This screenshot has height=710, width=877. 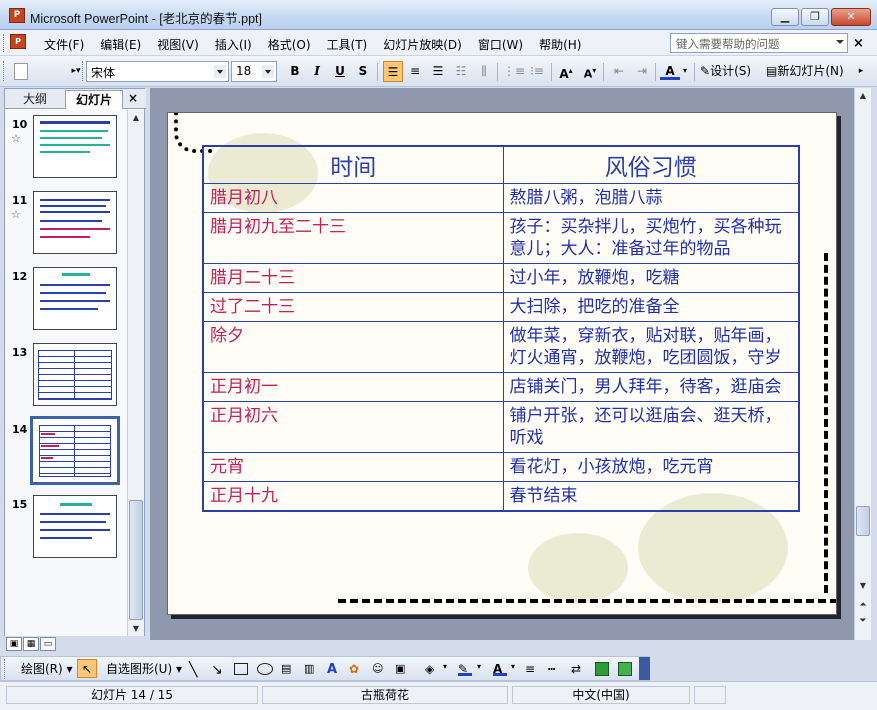 What do you see at coordinates (759, 43) in the screenshot?
I see `help-search-input: 键入需要帮助的问题` at bounding box center [759, 43].